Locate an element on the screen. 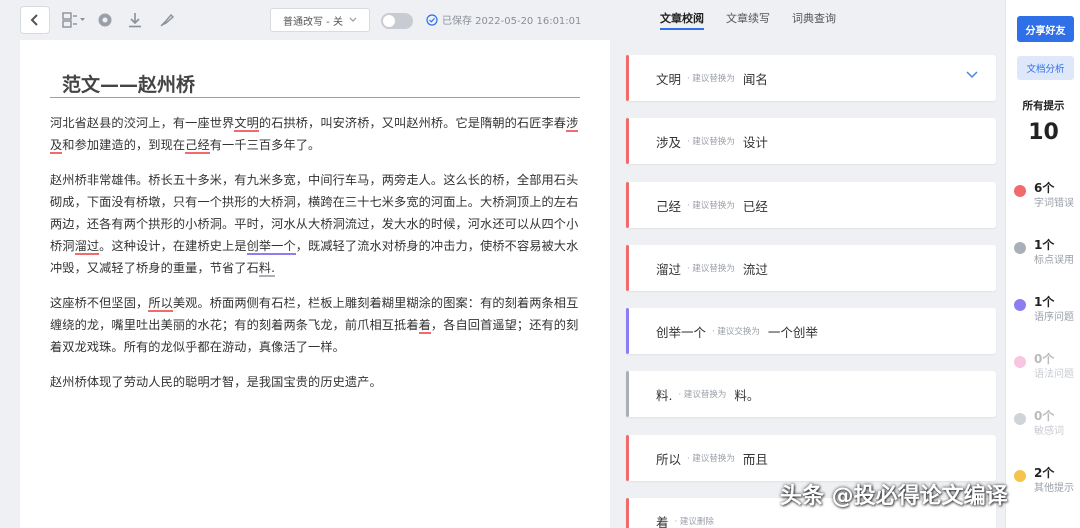  gray-dot-icon is located at coordinates (1020, 248).